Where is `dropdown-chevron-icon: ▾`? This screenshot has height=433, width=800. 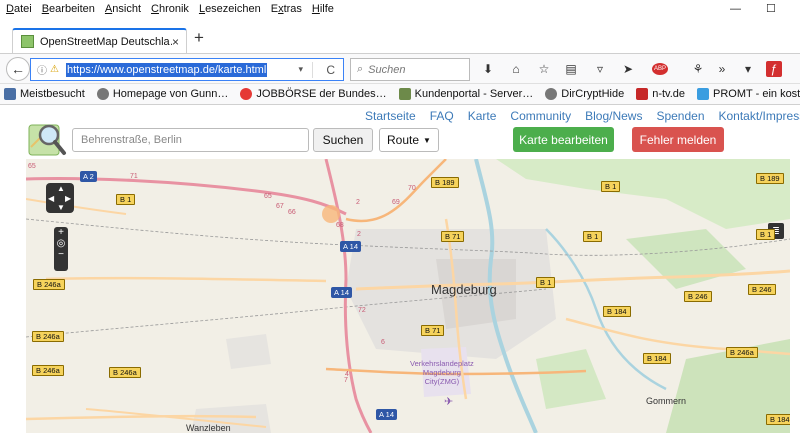
dropdown-chevron-icon: ▾ is located at coordinates (748, 69).